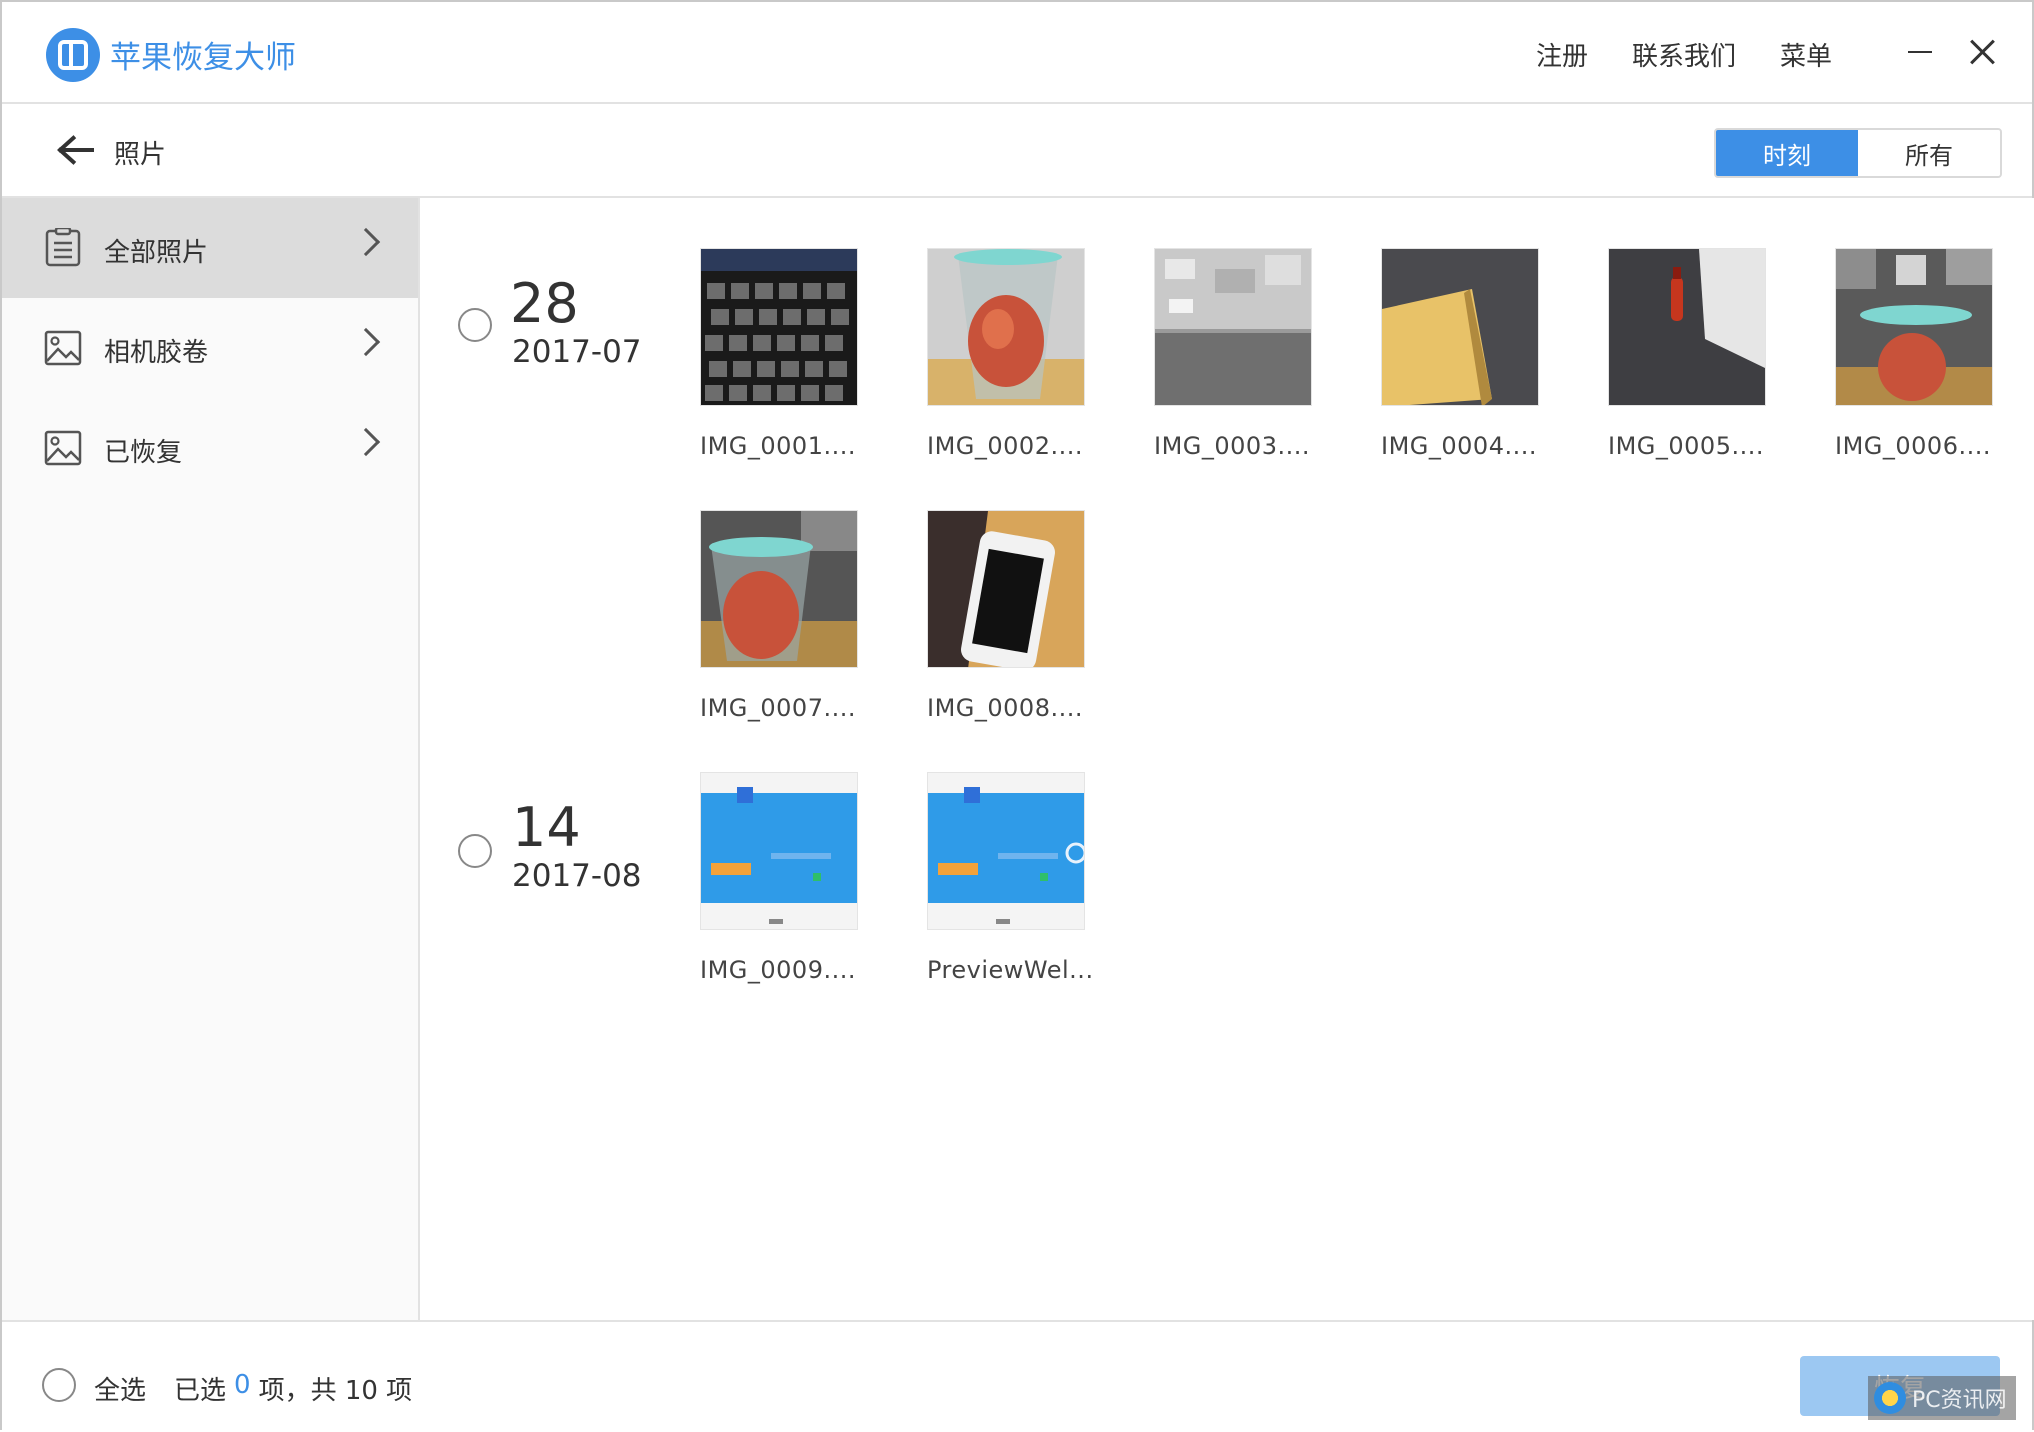  What do you see at coordinates (546, 827) in the screenshot?
I see `group-day: 14` at bounding box center [546, 827].